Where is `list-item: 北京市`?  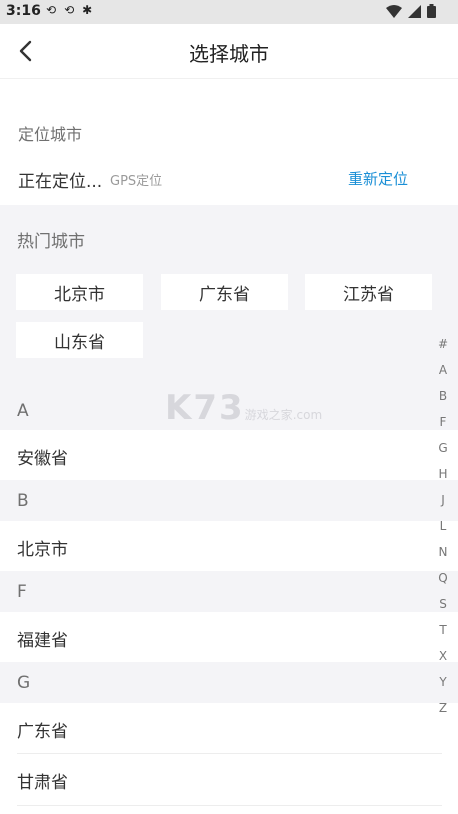 list-item: 北京市 is located at coordinates (229, 546).